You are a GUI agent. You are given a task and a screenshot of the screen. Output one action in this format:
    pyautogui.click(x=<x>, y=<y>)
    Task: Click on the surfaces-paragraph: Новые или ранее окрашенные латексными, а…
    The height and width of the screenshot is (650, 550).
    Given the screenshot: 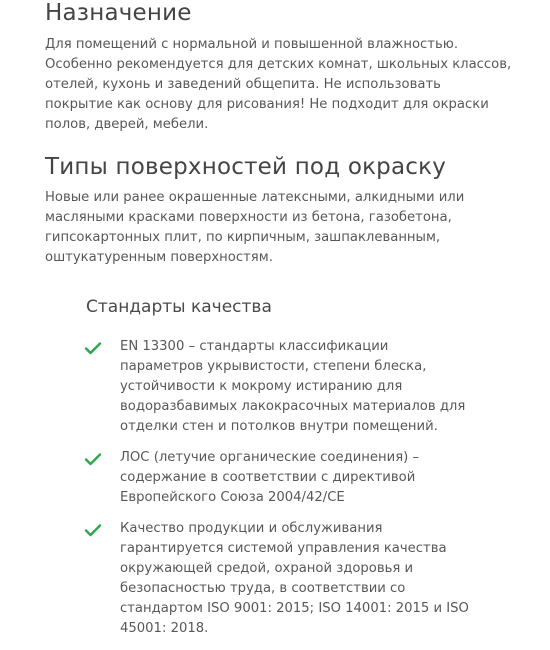 What is the action you would take?
    pyautogui.click(x=270, y=228)
    